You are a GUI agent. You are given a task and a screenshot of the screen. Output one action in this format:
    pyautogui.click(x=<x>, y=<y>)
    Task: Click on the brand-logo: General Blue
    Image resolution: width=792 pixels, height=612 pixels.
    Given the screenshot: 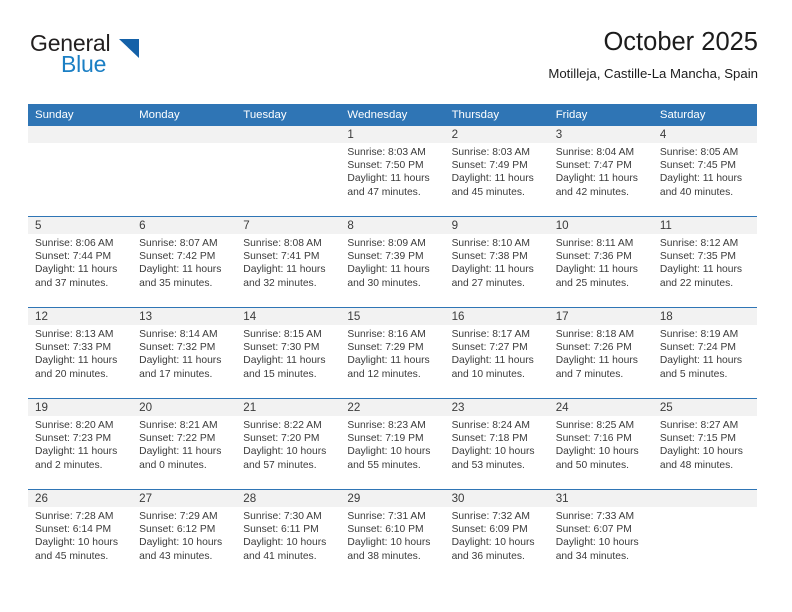 What is the action you would take?
    pyautogui.click(x=95, y=58)
    